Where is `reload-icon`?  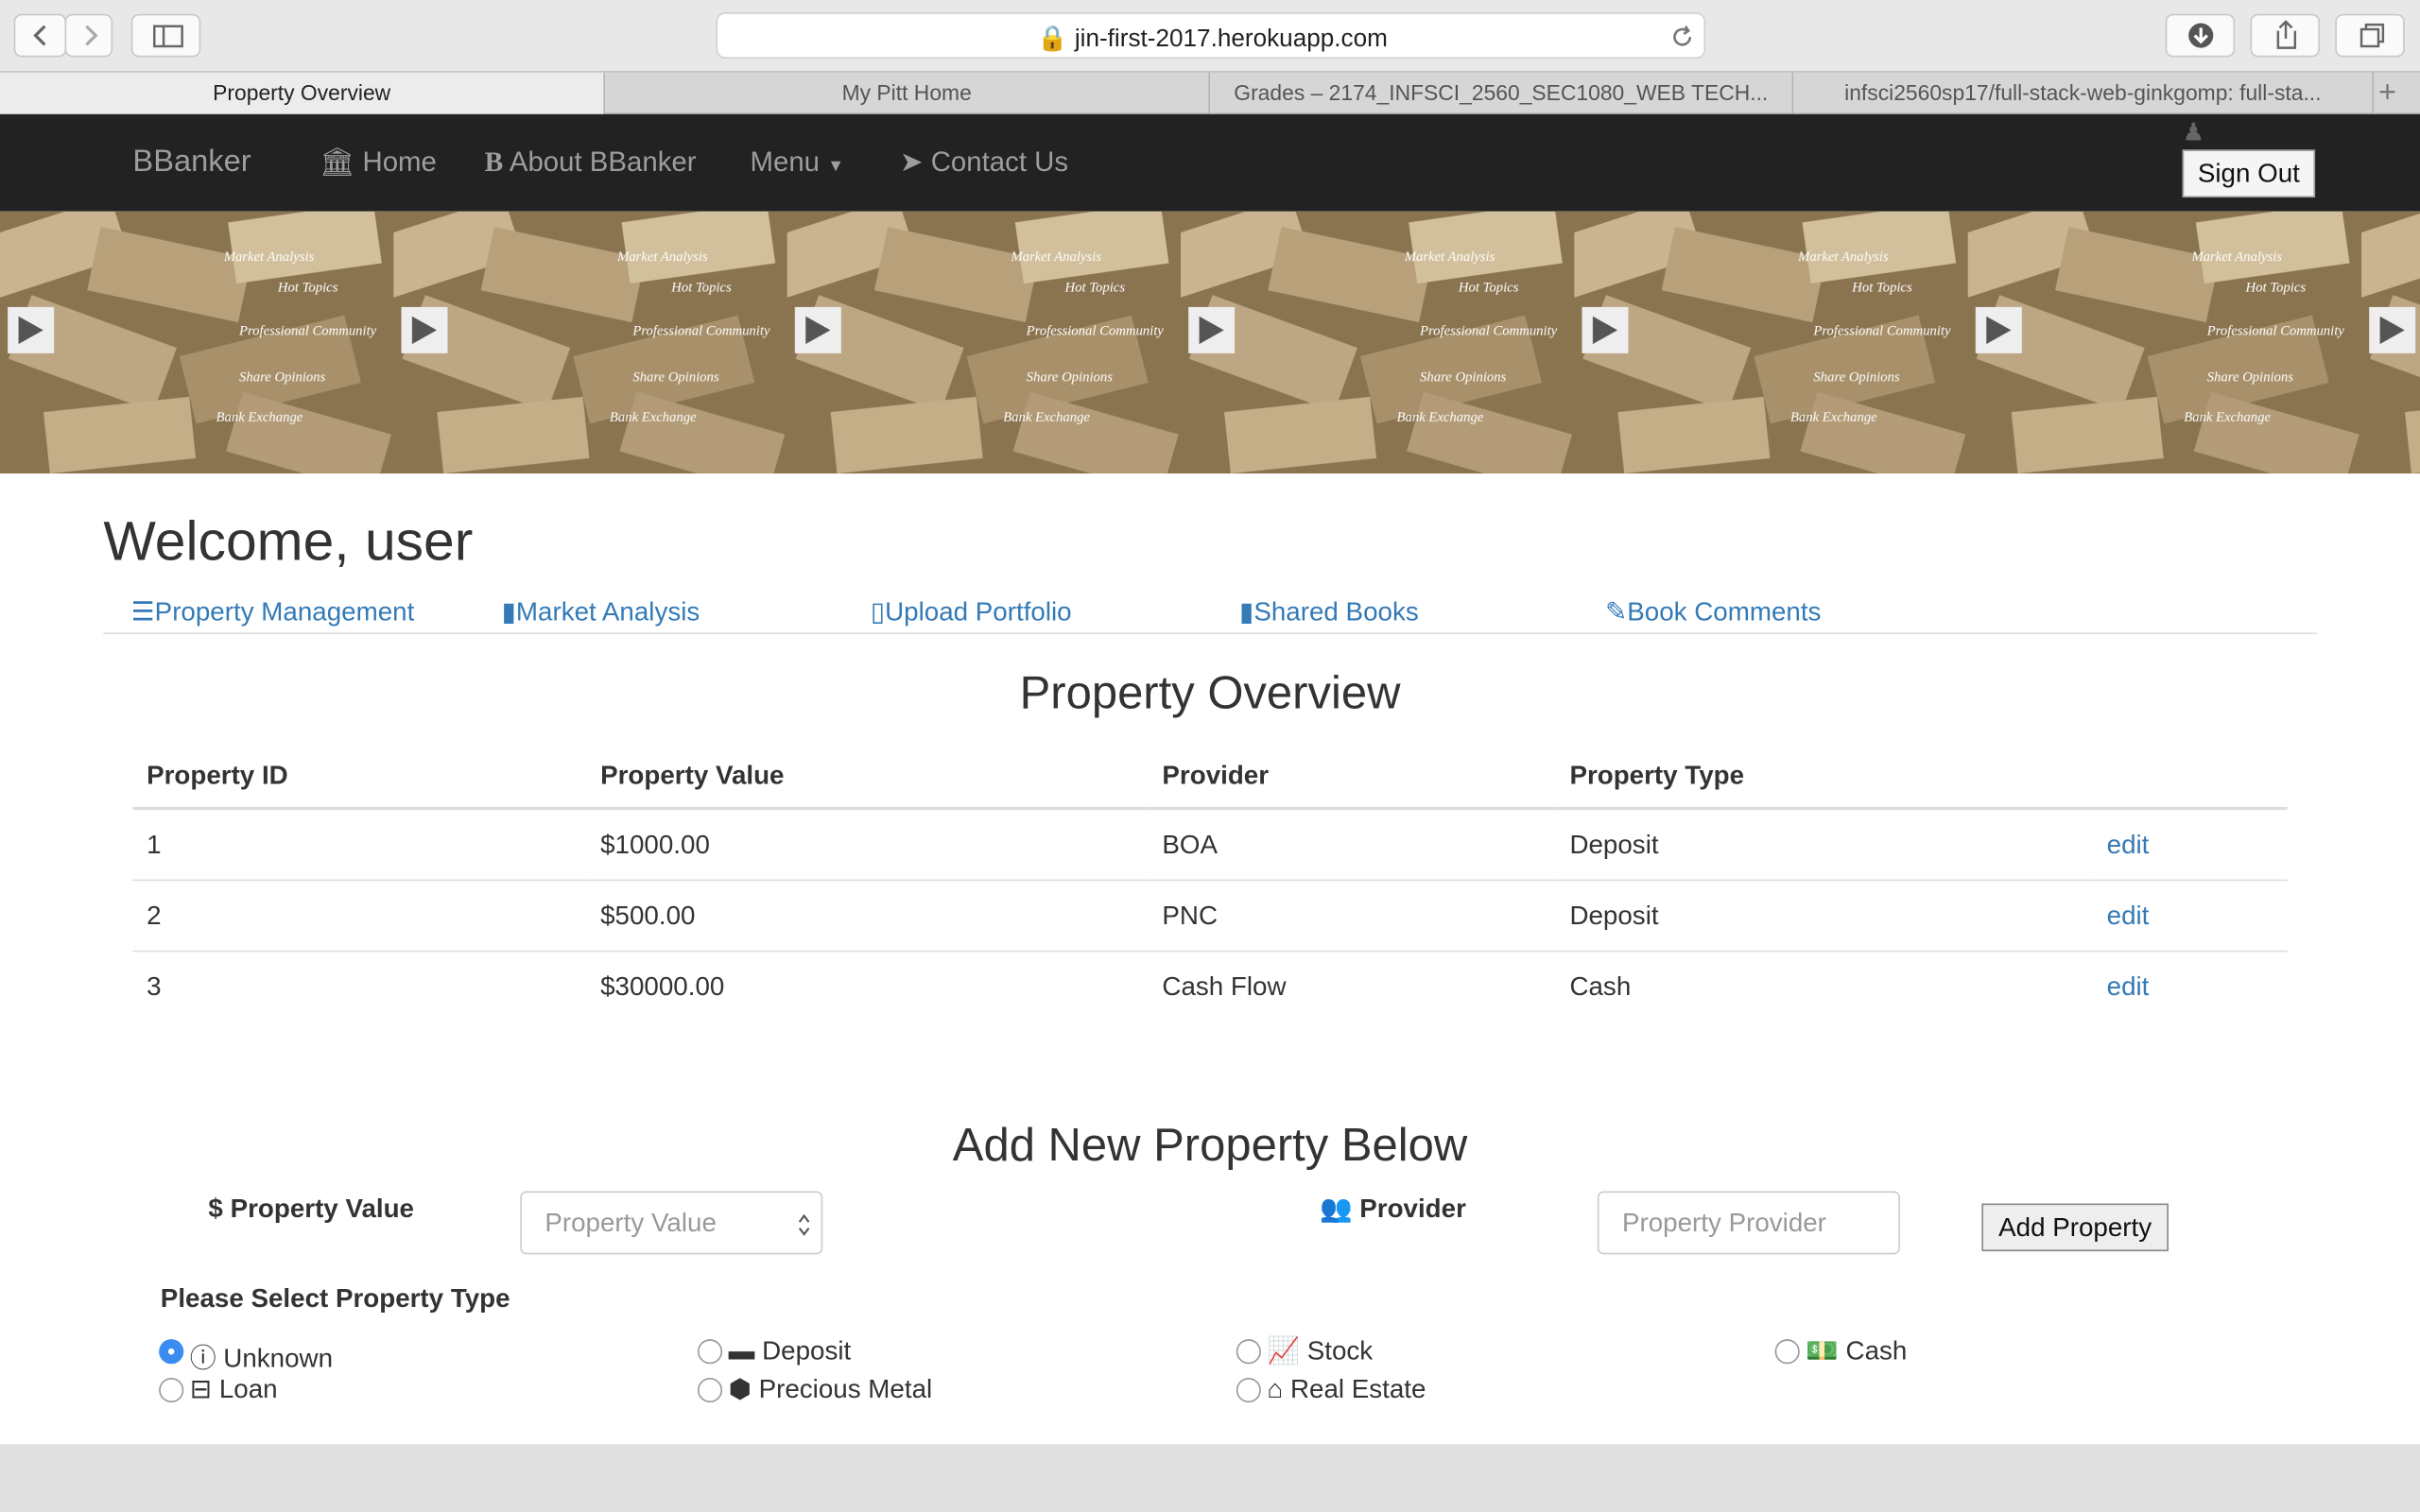 reload-icon is located at coordinates (1682, 36).